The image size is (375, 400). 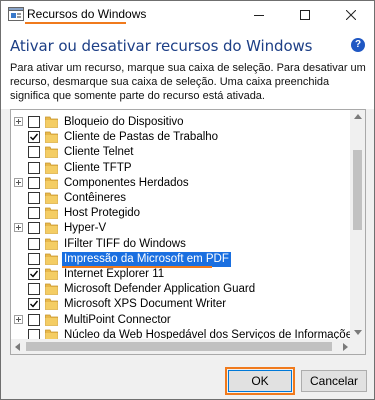 What do you see at coordinates (161, 46) in the screenshot?
I see `page-title: Ativar ou desativar recursos do Windows` at bounding box center [161, 46].